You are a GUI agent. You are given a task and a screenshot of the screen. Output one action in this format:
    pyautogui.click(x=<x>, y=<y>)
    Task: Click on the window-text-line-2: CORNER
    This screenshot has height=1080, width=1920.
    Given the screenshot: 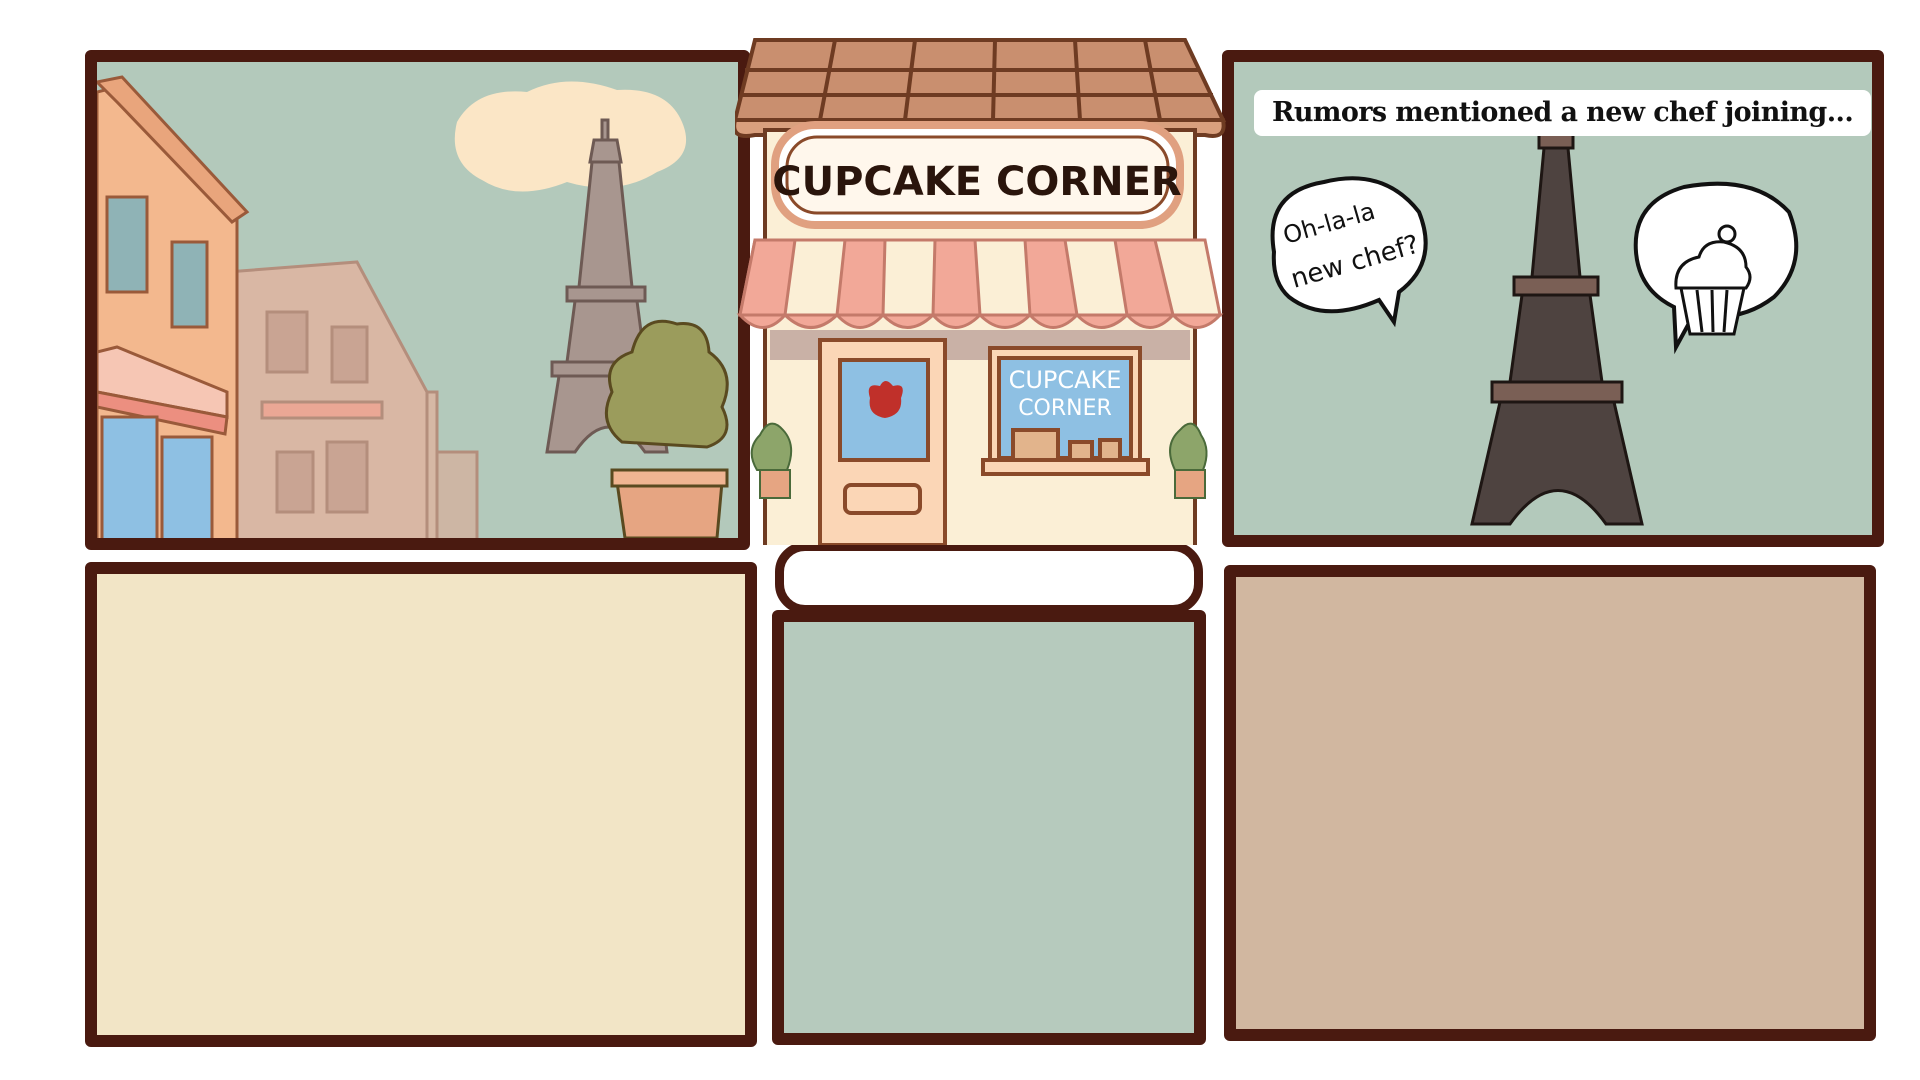 What is the action you would take?
    pyautogui.click(x=1065, y=408)
    